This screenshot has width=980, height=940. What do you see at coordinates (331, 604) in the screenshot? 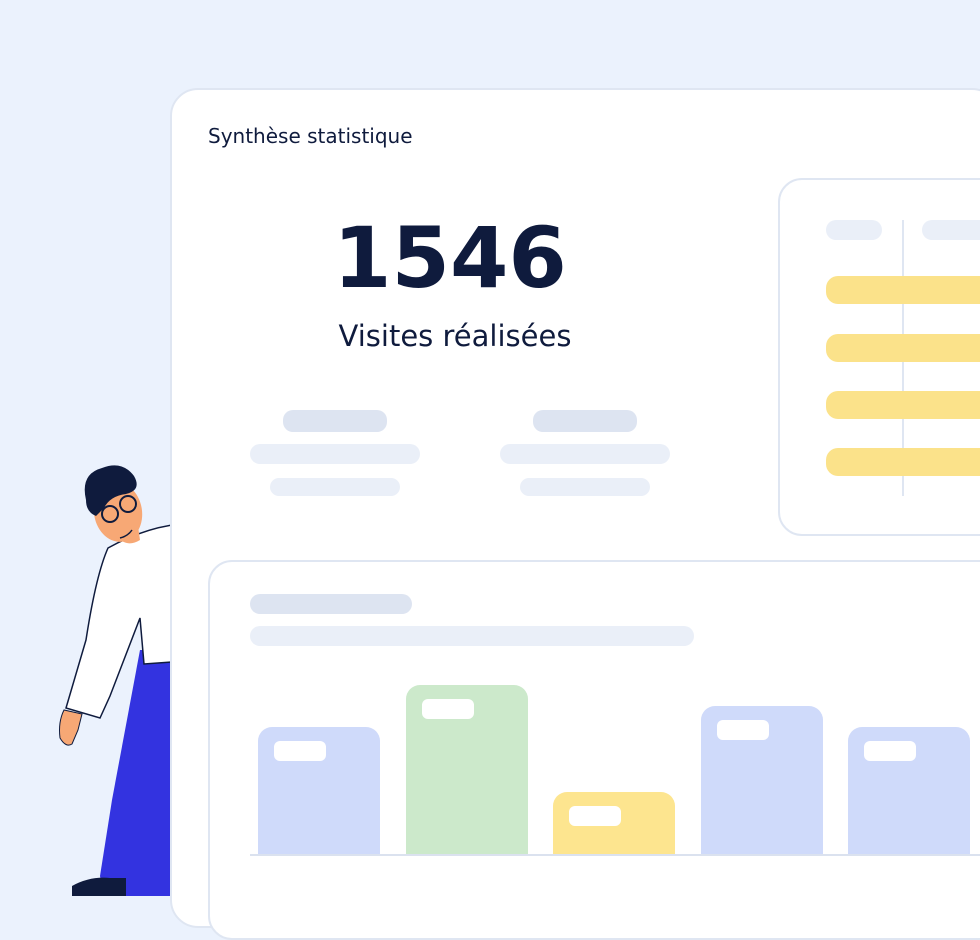
I see `chart-title-placeholder` at bounding box center [331, 604].